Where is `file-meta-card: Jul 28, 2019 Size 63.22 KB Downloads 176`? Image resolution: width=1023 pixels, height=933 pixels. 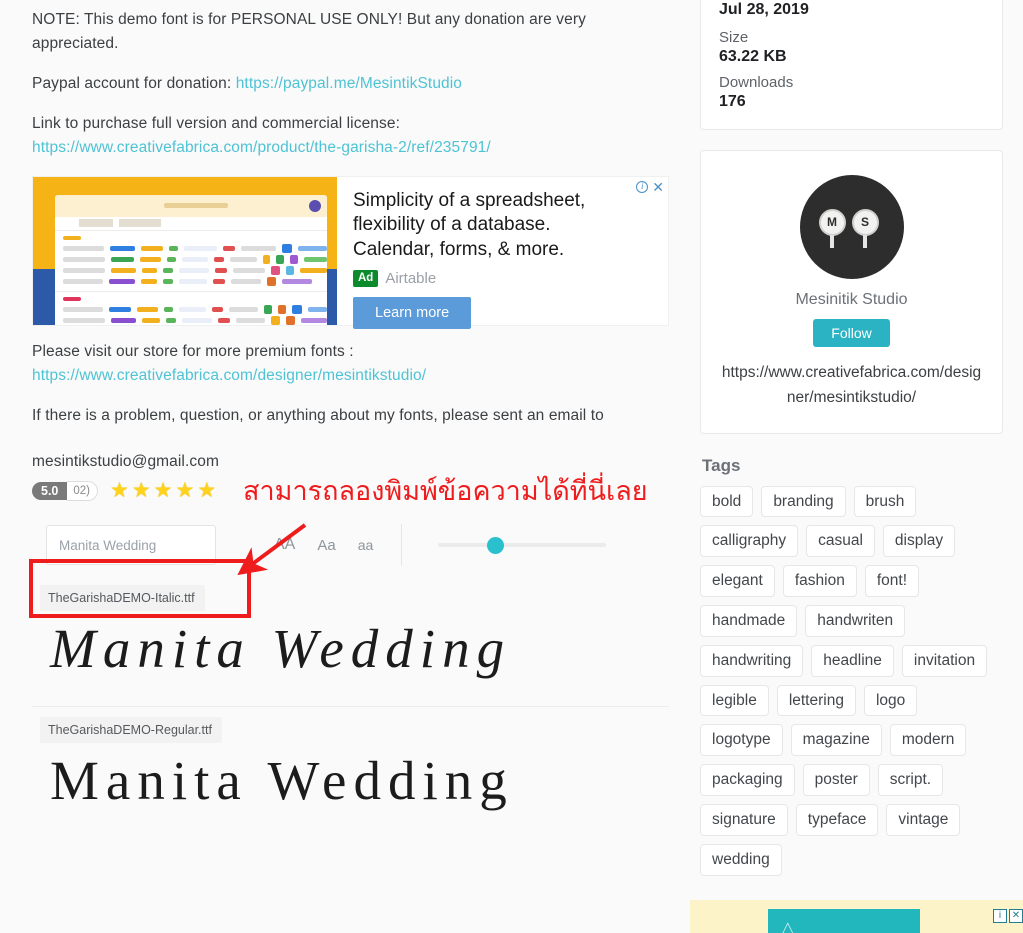
file-meta-card: Jul 28, 2019 Size 63.22 KB Downloads 176 is located at coordinates (851, 65).